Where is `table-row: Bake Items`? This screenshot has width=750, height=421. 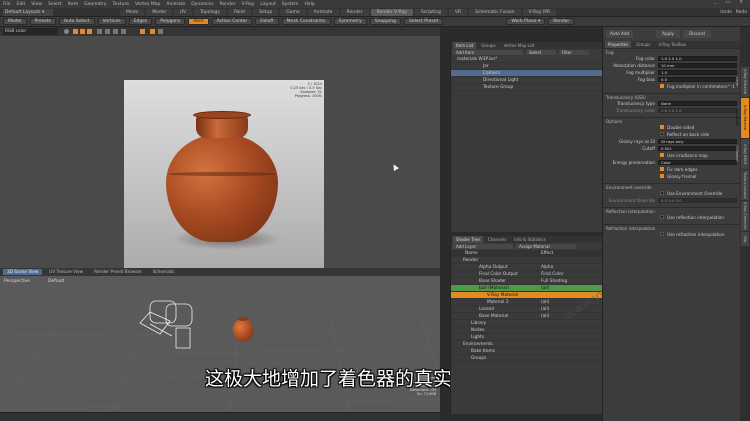 table-row: Bake Items is located at coordinates (526, 351).